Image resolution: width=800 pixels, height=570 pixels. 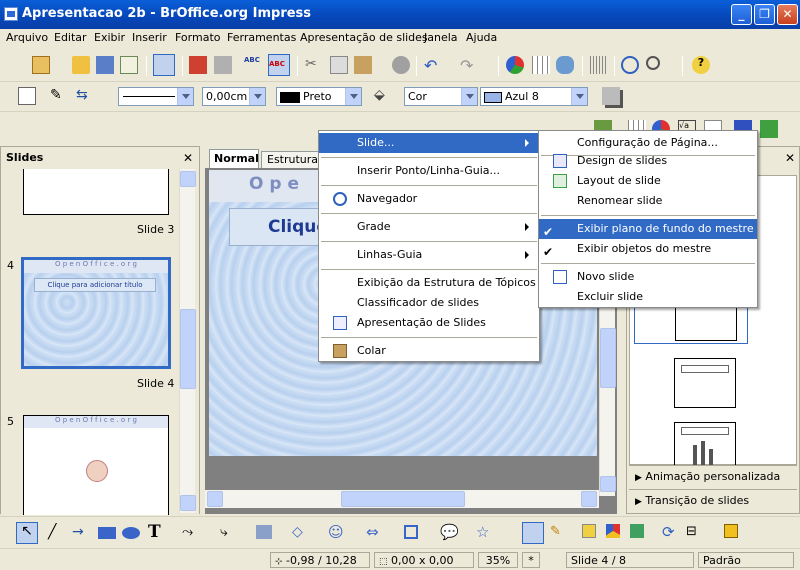 What do you see at coordinates (27, 533) in the screenshot?
I see `select-arrow-icon: ↖` at bounding box center [27, 533].